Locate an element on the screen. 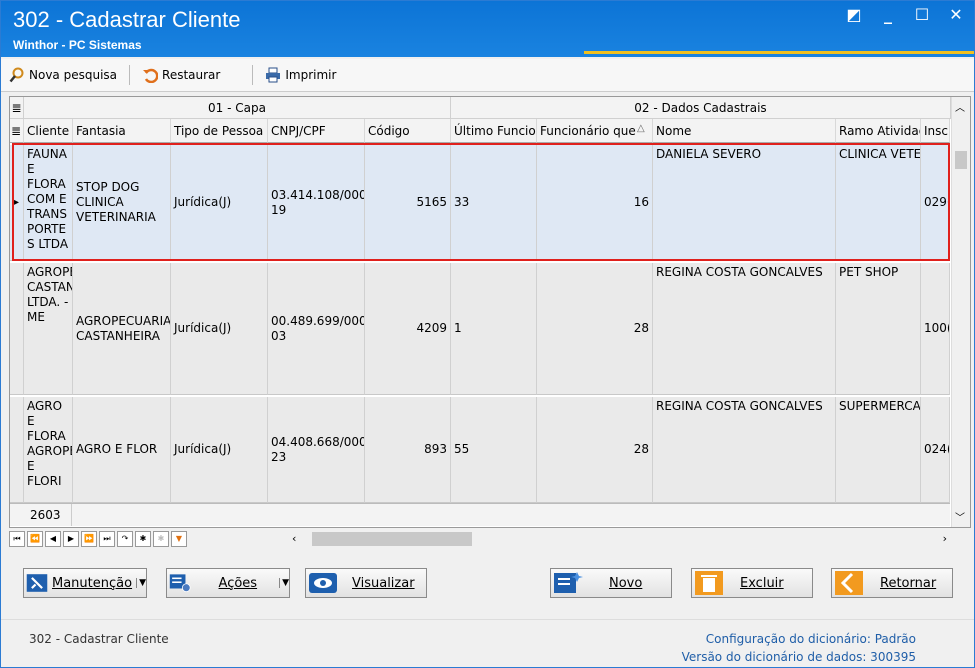 Image resolution: width=975 pixels, height=668 pixels. cell-insc: 024( is located at coordinates (935, 450).